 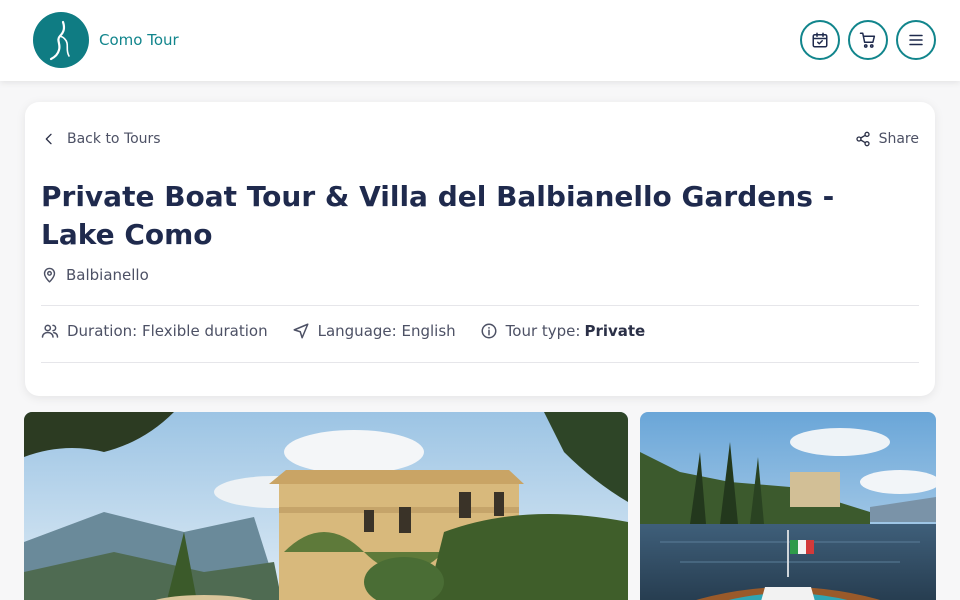 I want to click on tour-type-label: Tour type:, so click(x=543, y=331).